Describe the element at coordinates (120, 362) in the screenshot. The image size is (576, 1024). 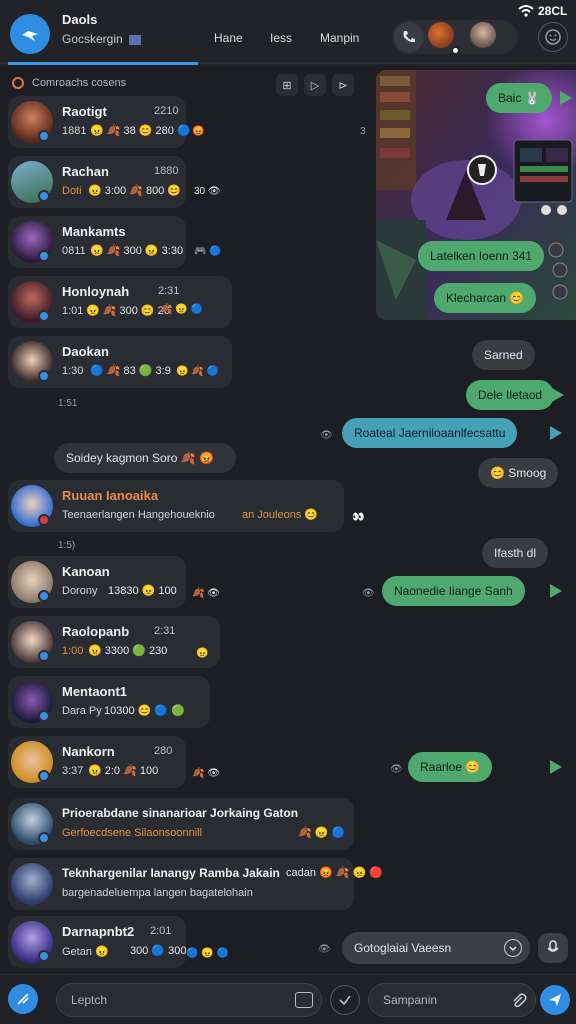
I see `chat-card: Daokan 1:30 🔵 🍂 83 🟢 3:9` at that location.